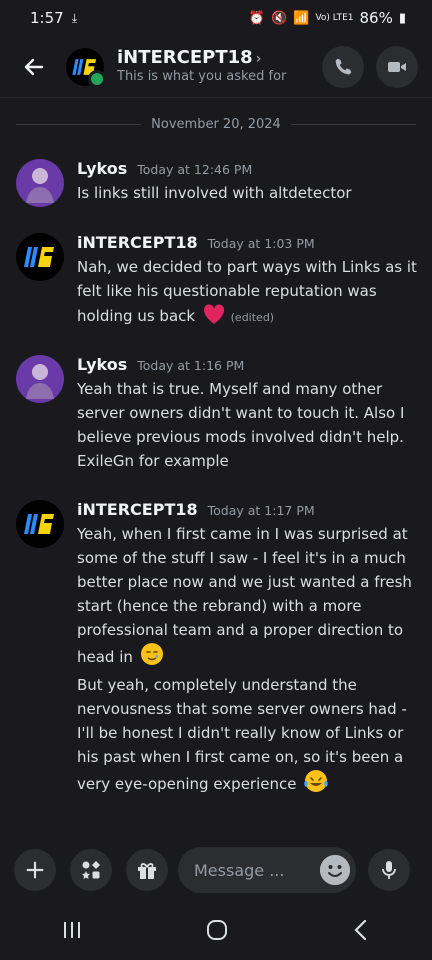  What do you see at coordinates (74, 17) in the screenshot?
I see `download-icon: ⤓` at bounding box center [74, 17].